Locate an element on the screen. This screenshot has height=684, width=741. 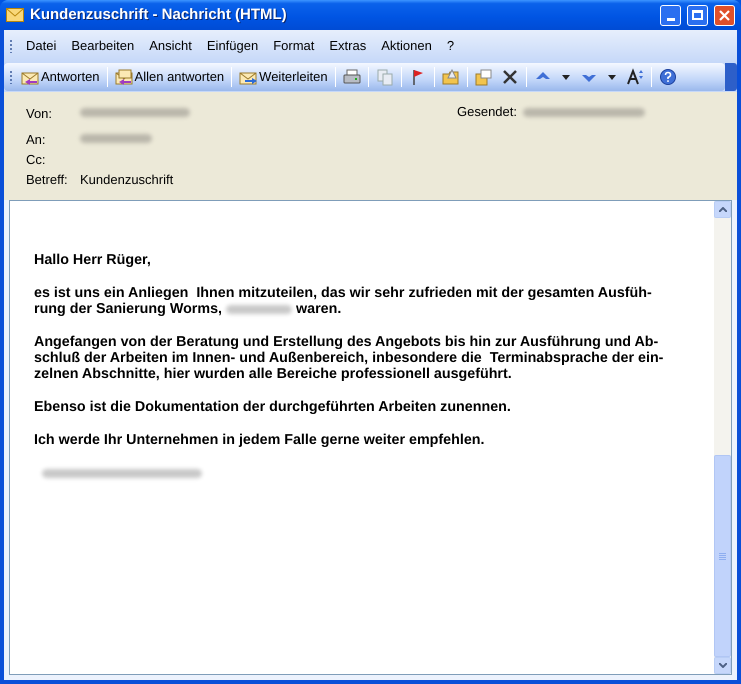
field-label: Von: is located at coordinates (40, 114).